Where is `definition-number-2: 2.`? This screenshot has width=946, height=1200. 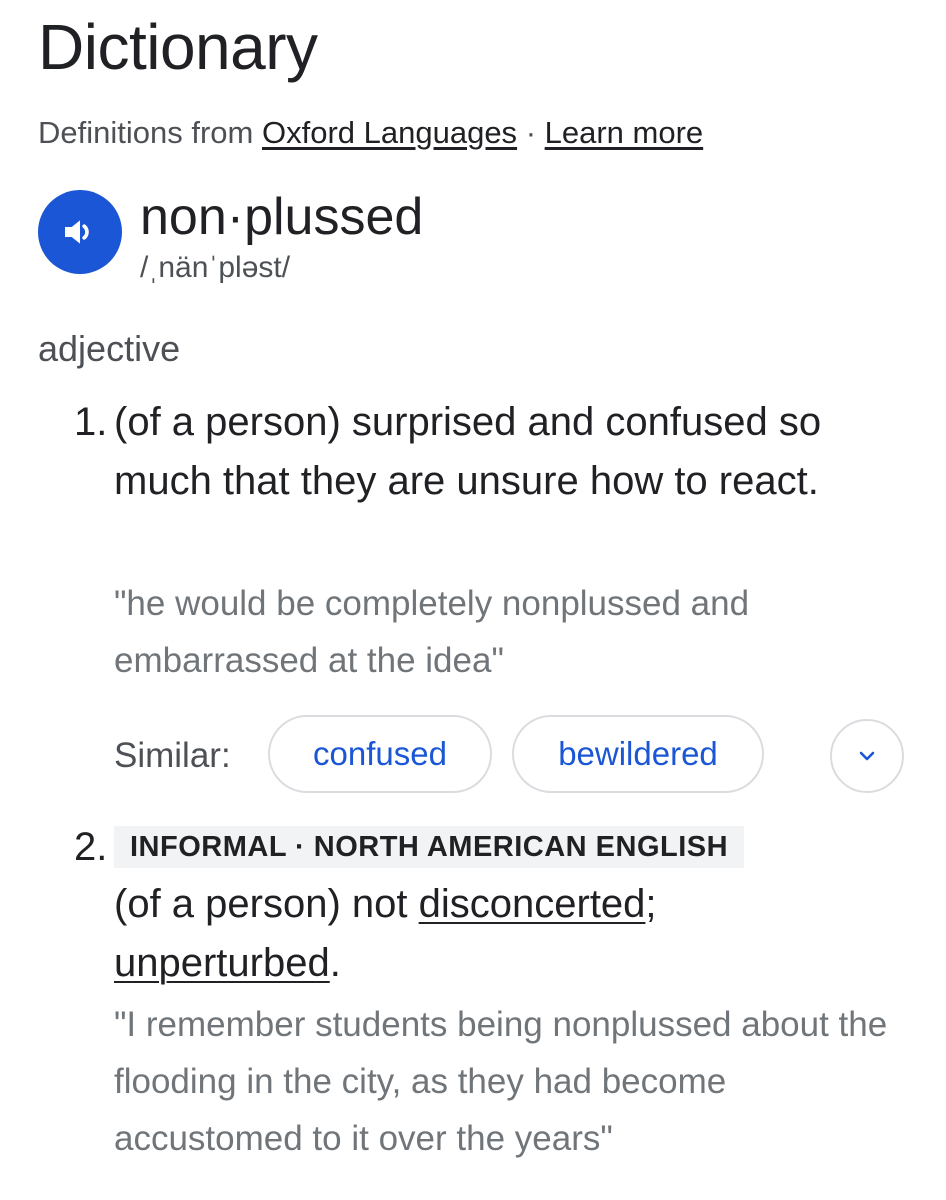 definition-number-2: 2. is located at coordinates (91, 847).